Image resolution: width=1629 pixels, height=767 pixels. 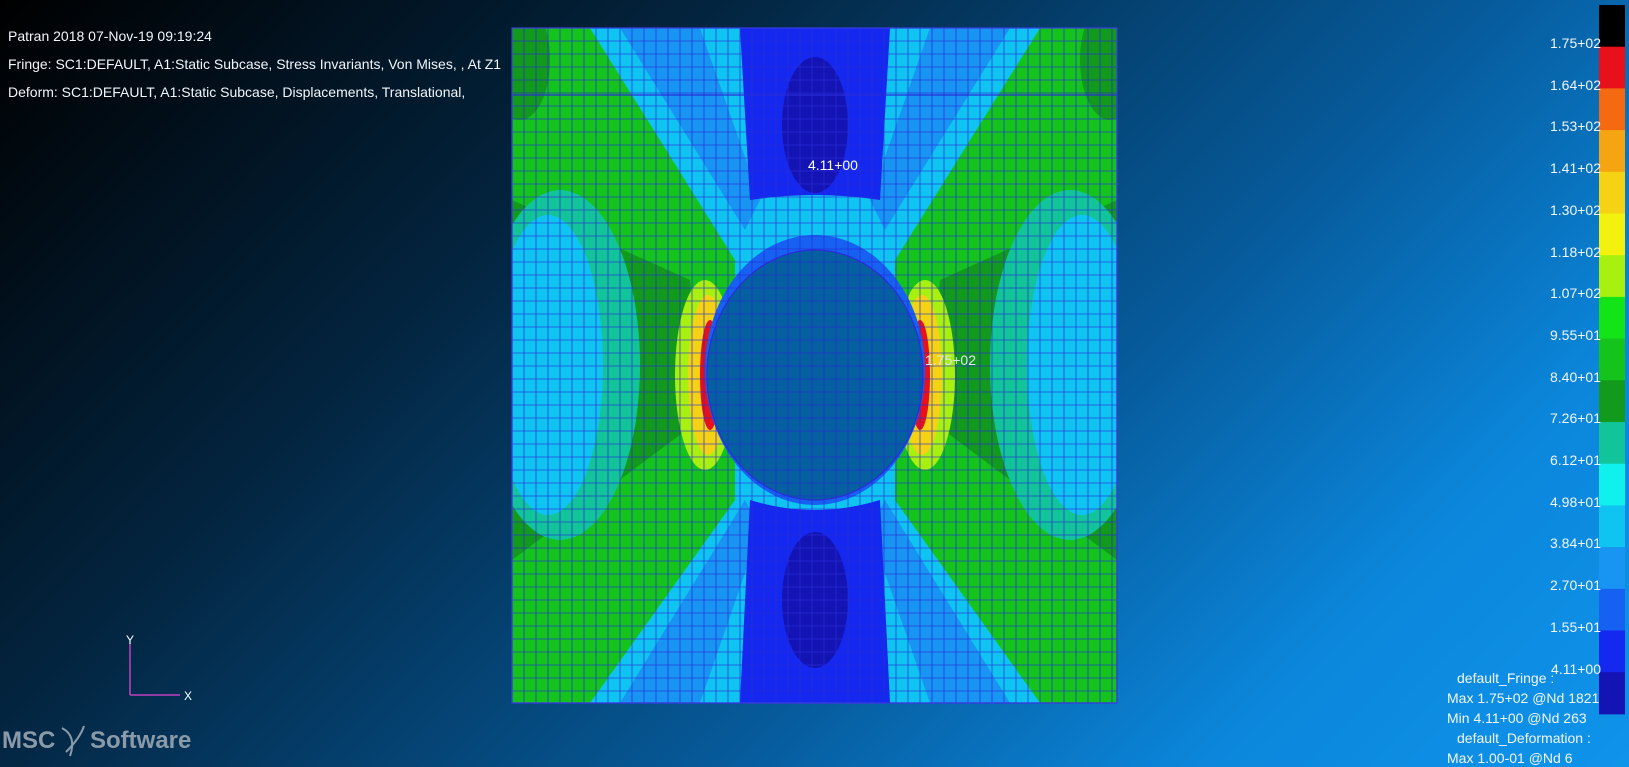 I want to click on legend-label: 8.40+01, so click(x=1575, y=376).